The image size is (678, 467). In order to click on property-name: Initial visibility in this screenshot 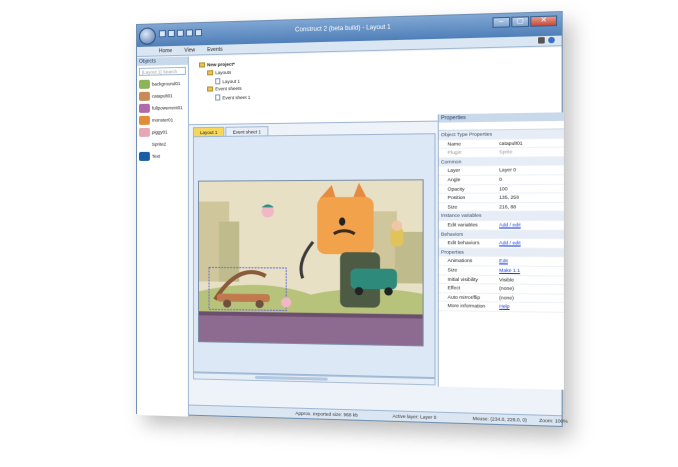, I will do `click(462, 279)`.